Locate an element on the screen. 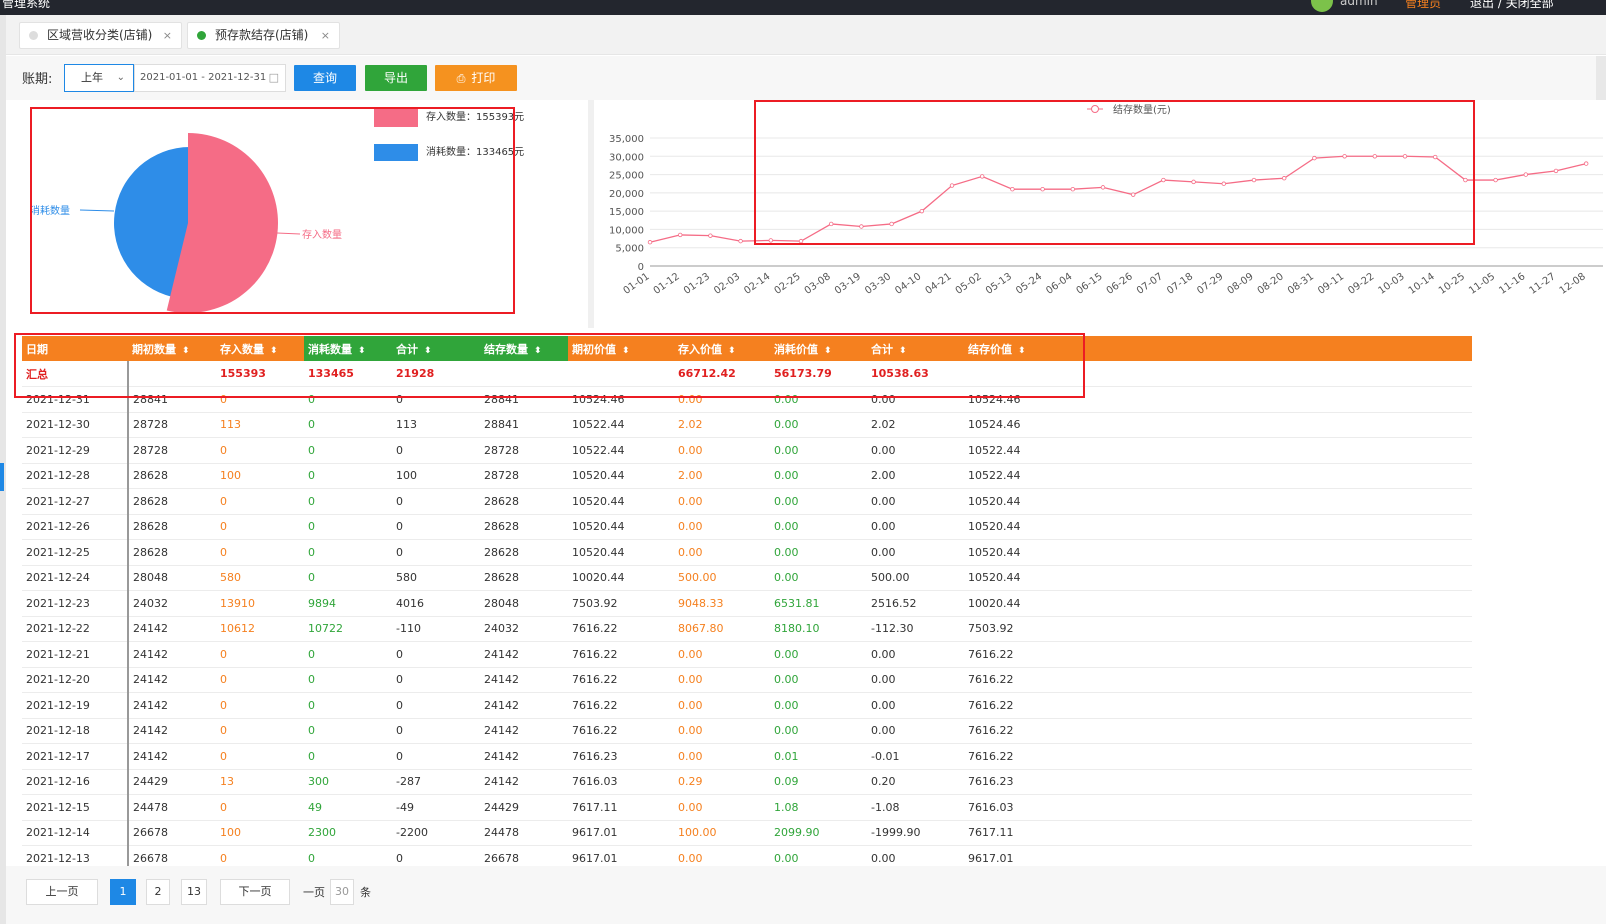 The width and height of the screenshot is (1606, 924). column-header: 期初数量 ⬍ is located at coordinates (172, 348).